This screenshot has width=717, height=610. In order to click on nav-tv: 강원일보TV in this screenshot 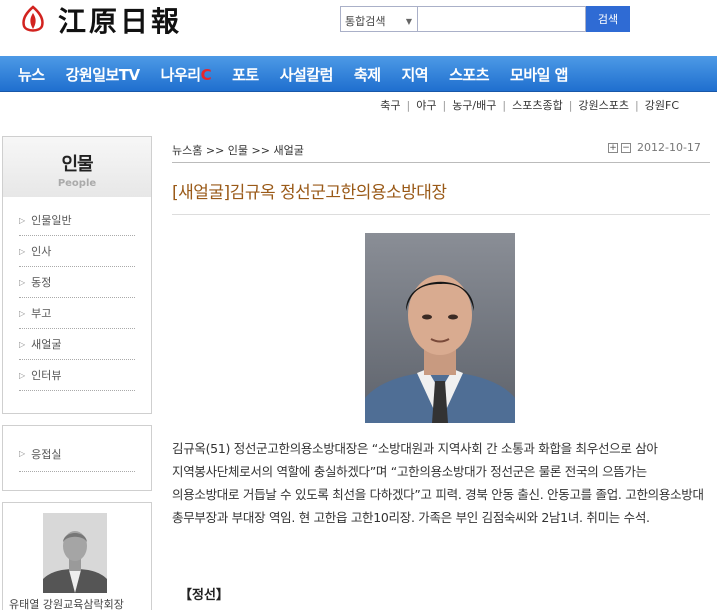, I will do `click(103, 74)`.